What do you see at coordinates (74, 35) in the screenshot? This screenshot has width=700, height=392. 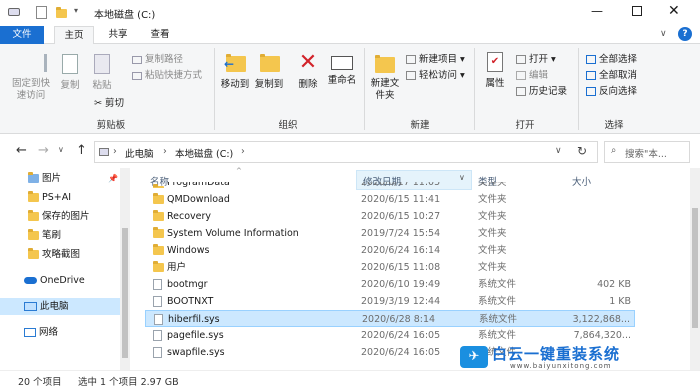 I see `tab-home: 主页` at bounding box center [74, 35].